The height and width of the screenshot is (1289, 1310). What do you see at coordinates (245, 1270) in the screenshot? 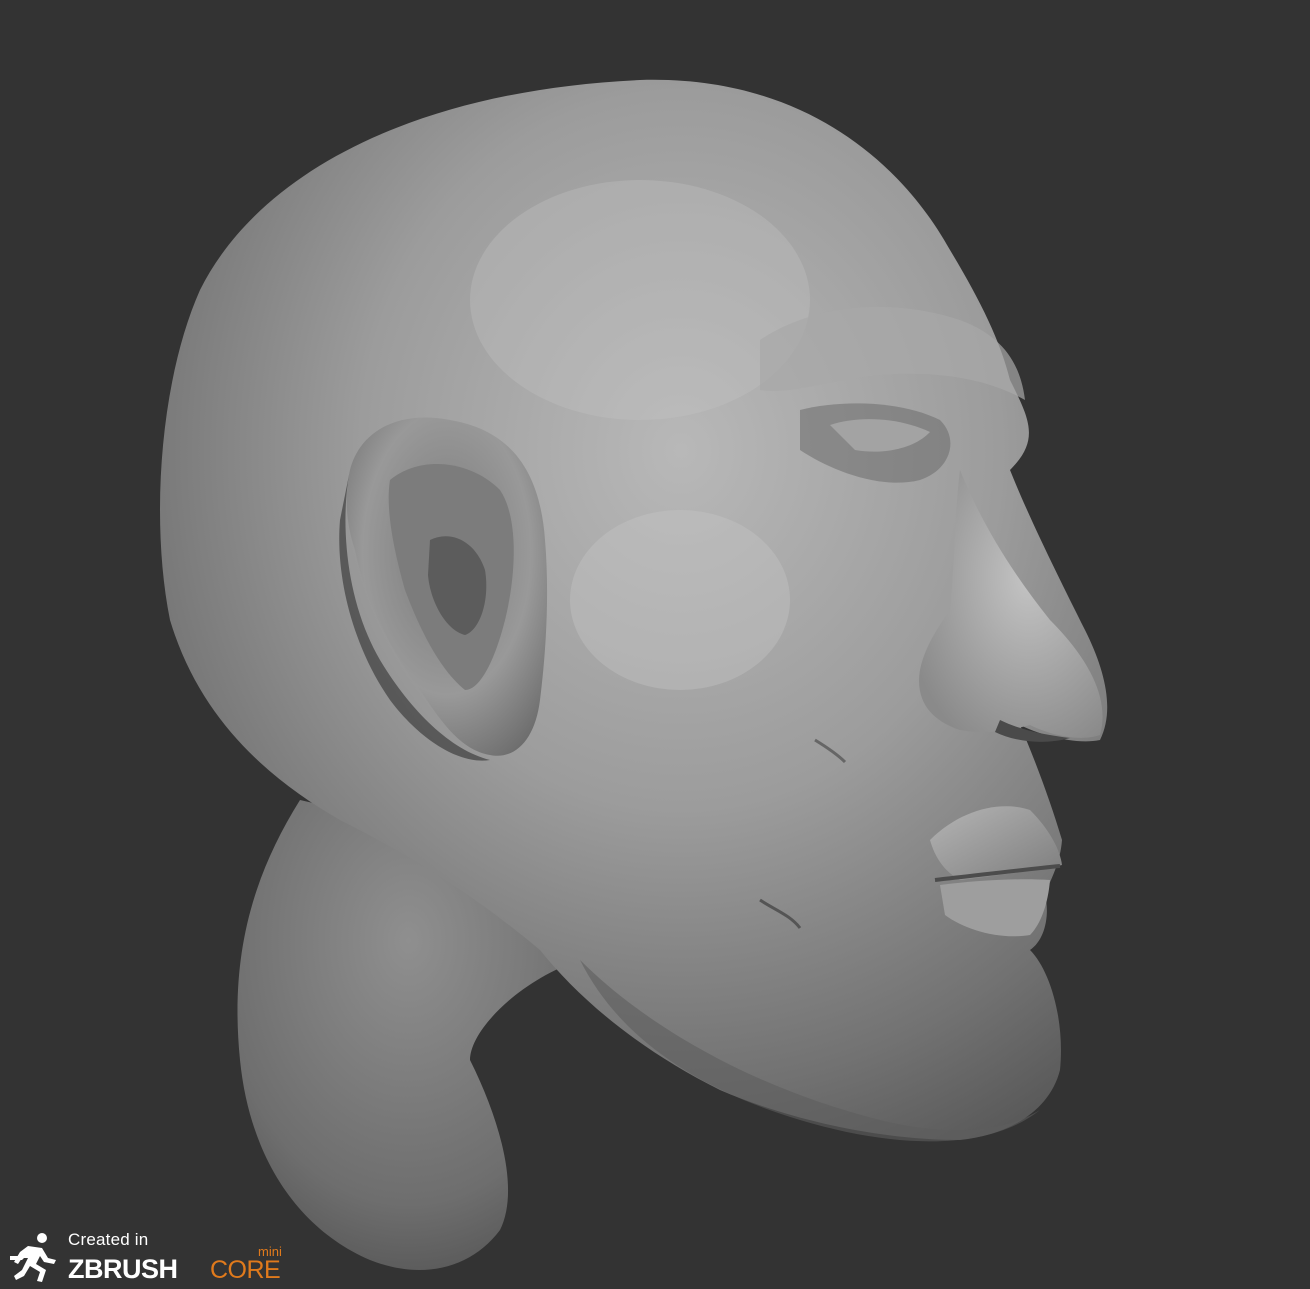
I see `brand-core: CORE` at bounding box center [245, 1270].